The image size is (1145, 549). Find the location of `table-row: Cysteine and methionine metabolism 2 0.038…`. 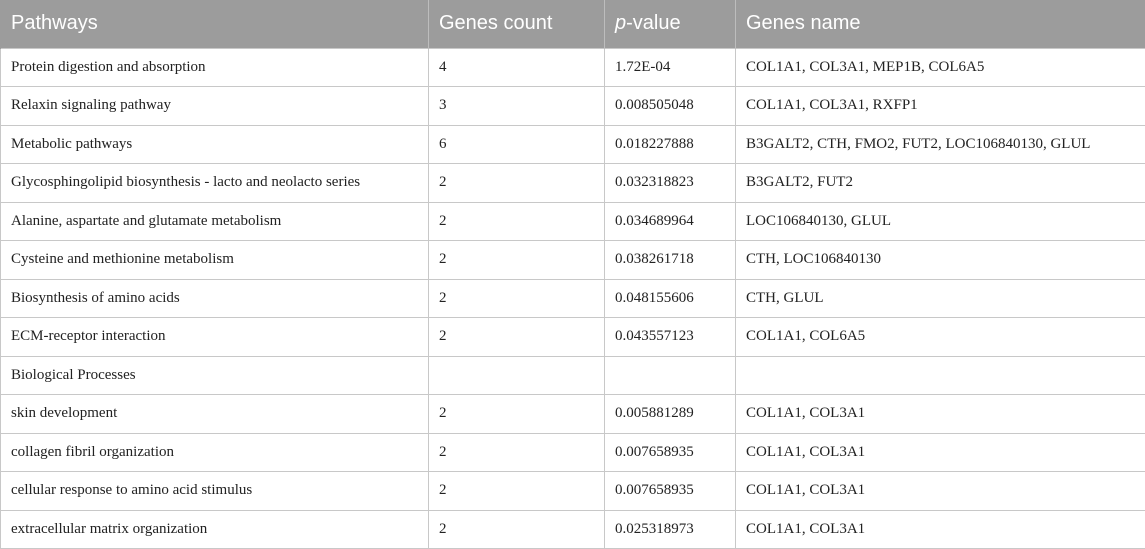

table-row: Cysteine and methionine metabolism 2 0.038… is located at coordinates (572, 260).